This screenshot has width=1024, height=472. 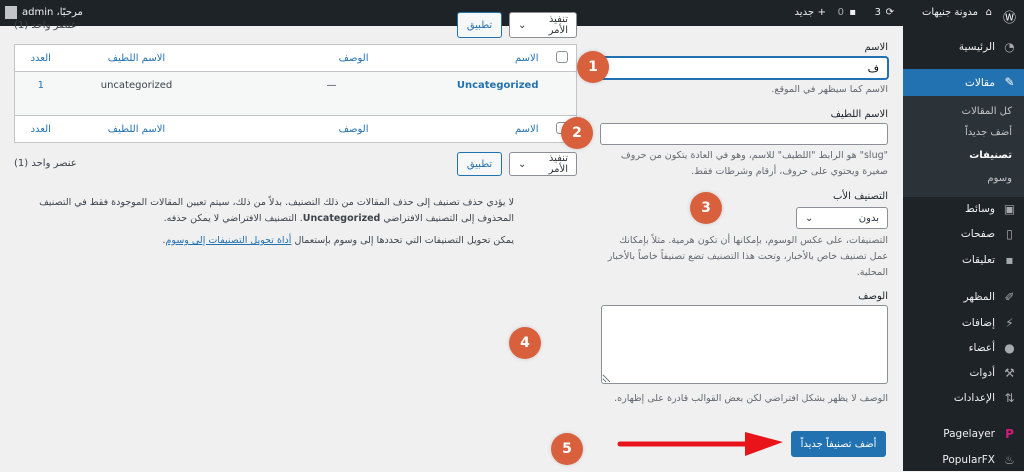 I want to click on submenu-tags: وسوم, so click(x=963, y=178).